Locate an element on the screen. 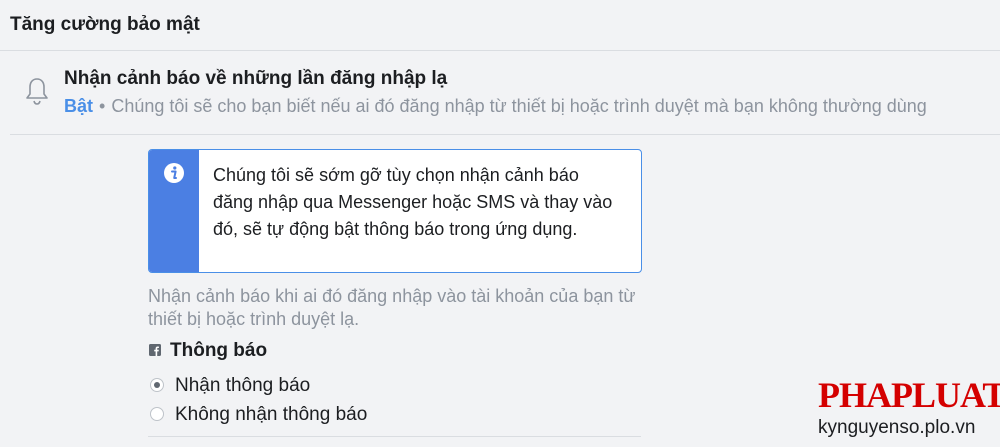 This screenshot has width=1000, height=447. notifications-heading: Thông báo is located at coordinates (219, 350).